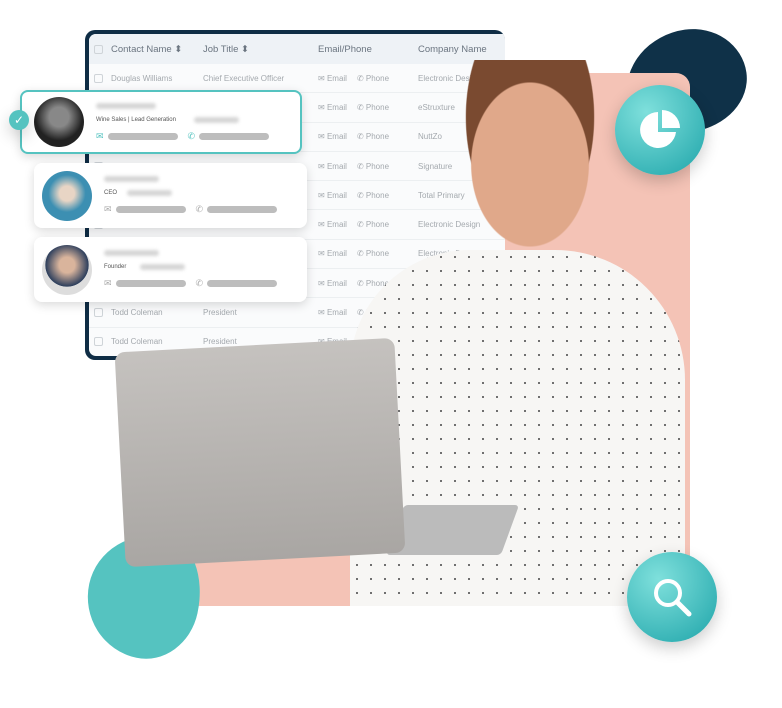  What do you see at coordinates (672, 597) in the screenshot?
I see `magnifier-icon` at bounding box center [672, 597].